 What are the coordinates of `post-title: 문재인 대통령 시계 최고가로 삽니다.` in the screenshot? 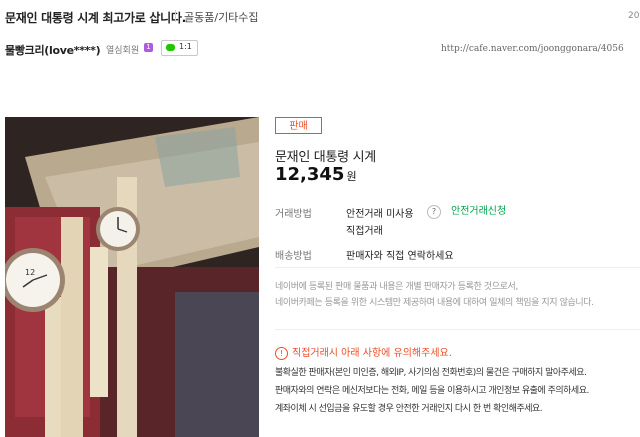 It's located at (95, 18).